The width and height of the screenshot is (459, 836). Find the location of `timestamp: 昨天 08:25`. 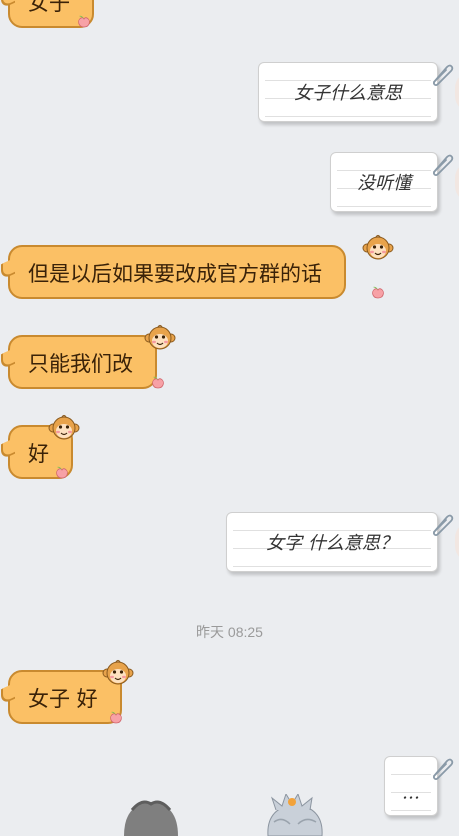

timestamp: 昨天 08:25 is located at coordinates (229, 632).